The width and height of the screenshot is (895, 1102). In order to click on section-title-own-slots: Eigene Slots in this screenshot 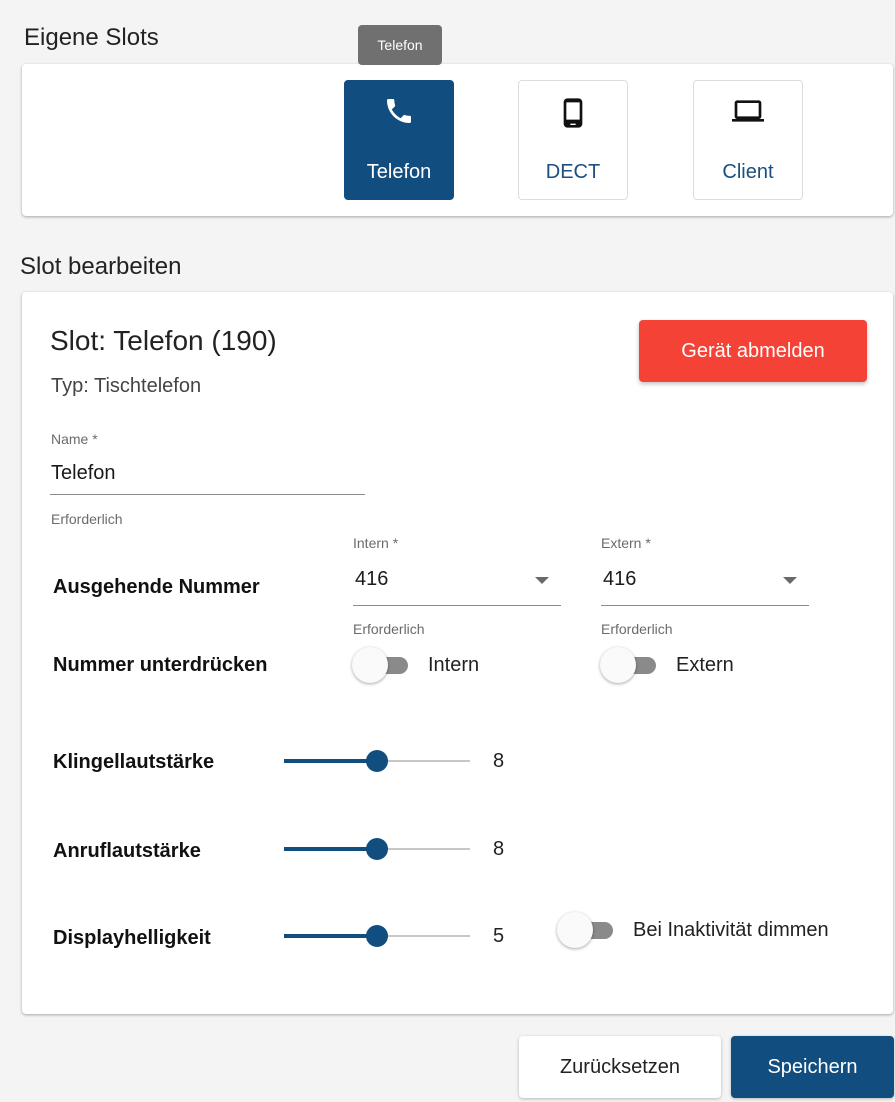, I will do `click(91, 37)`.